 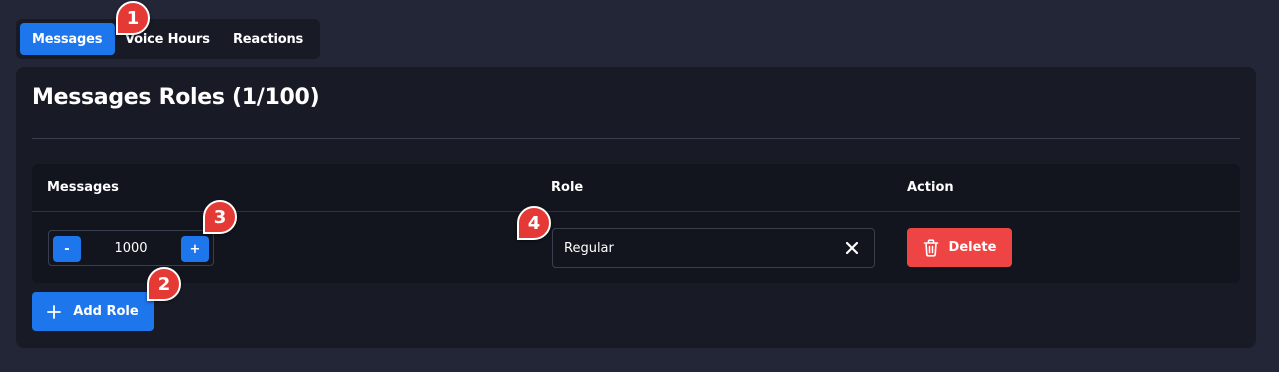 I want to click on trash-icon, so click(x=930, y=247).